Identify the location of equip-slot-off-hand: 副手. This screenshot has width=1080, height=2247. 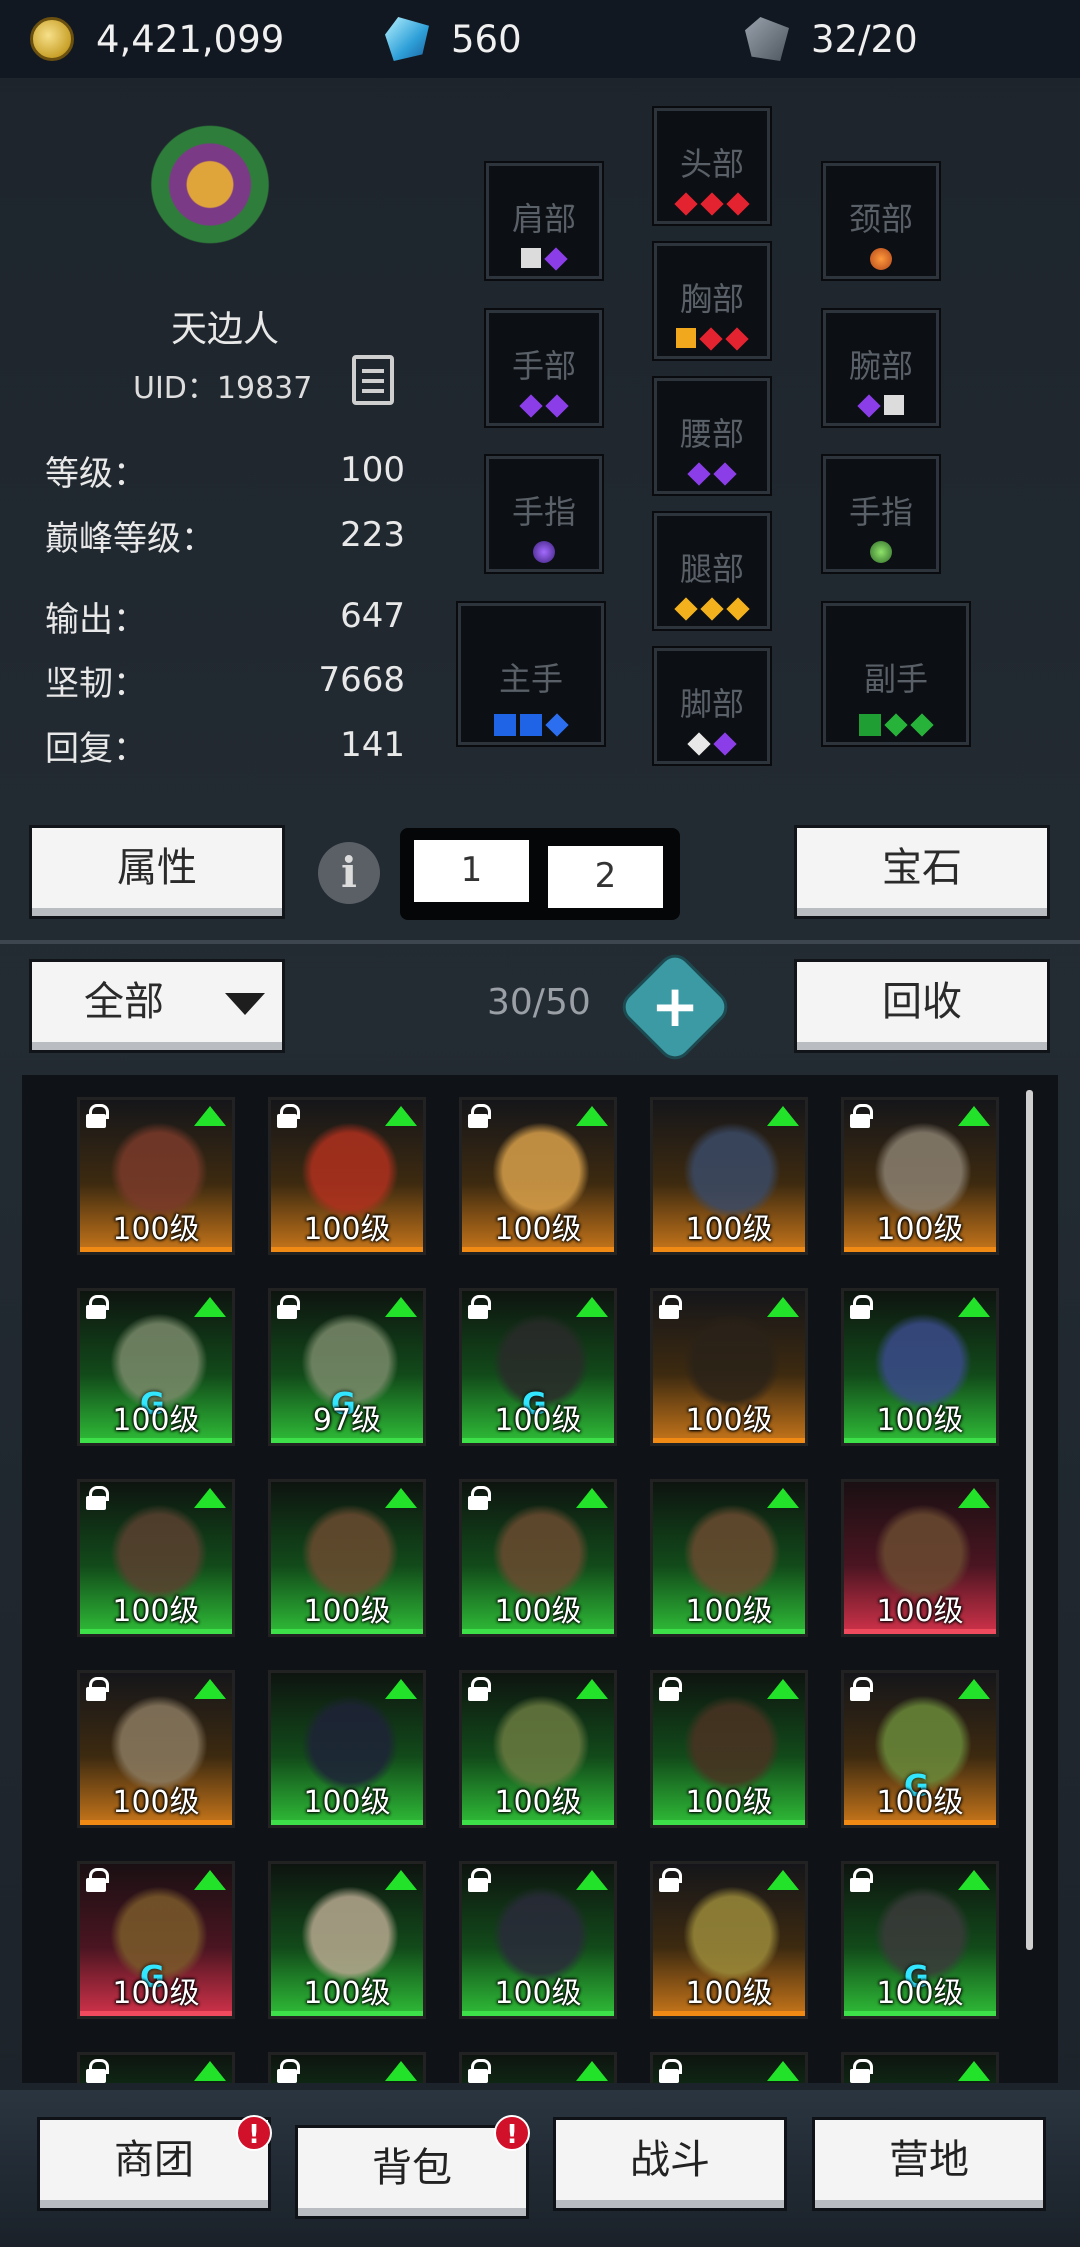
(896, 674).